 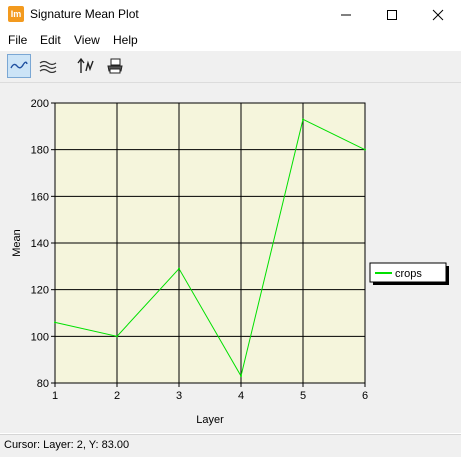 I want to click on menu-edit: Edit, so click(x=50, y=40).